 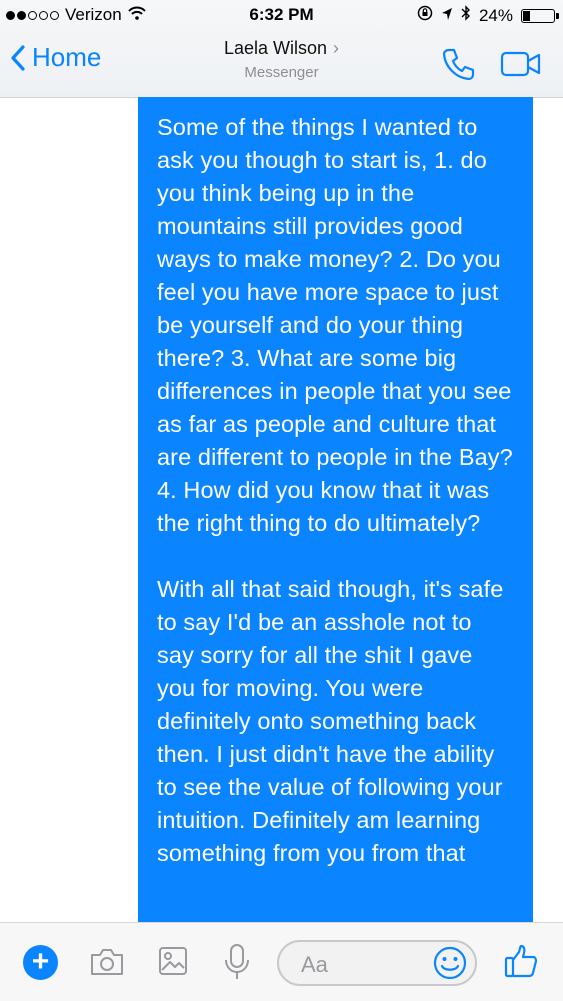 I want to click on status-right: 24%, so click(x=488, y=15).